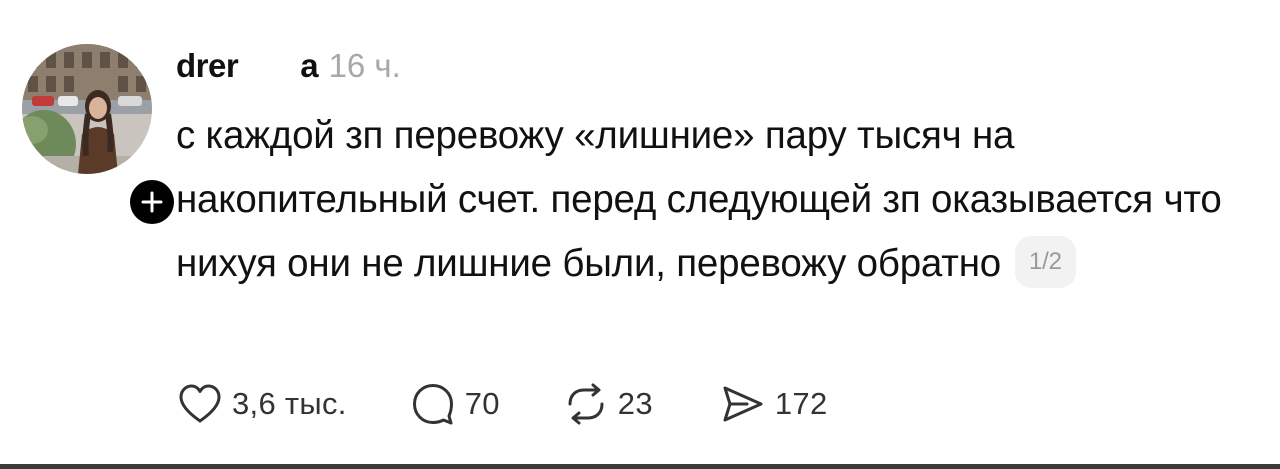  I want to click on author-prefix: а, so click(309, 65).